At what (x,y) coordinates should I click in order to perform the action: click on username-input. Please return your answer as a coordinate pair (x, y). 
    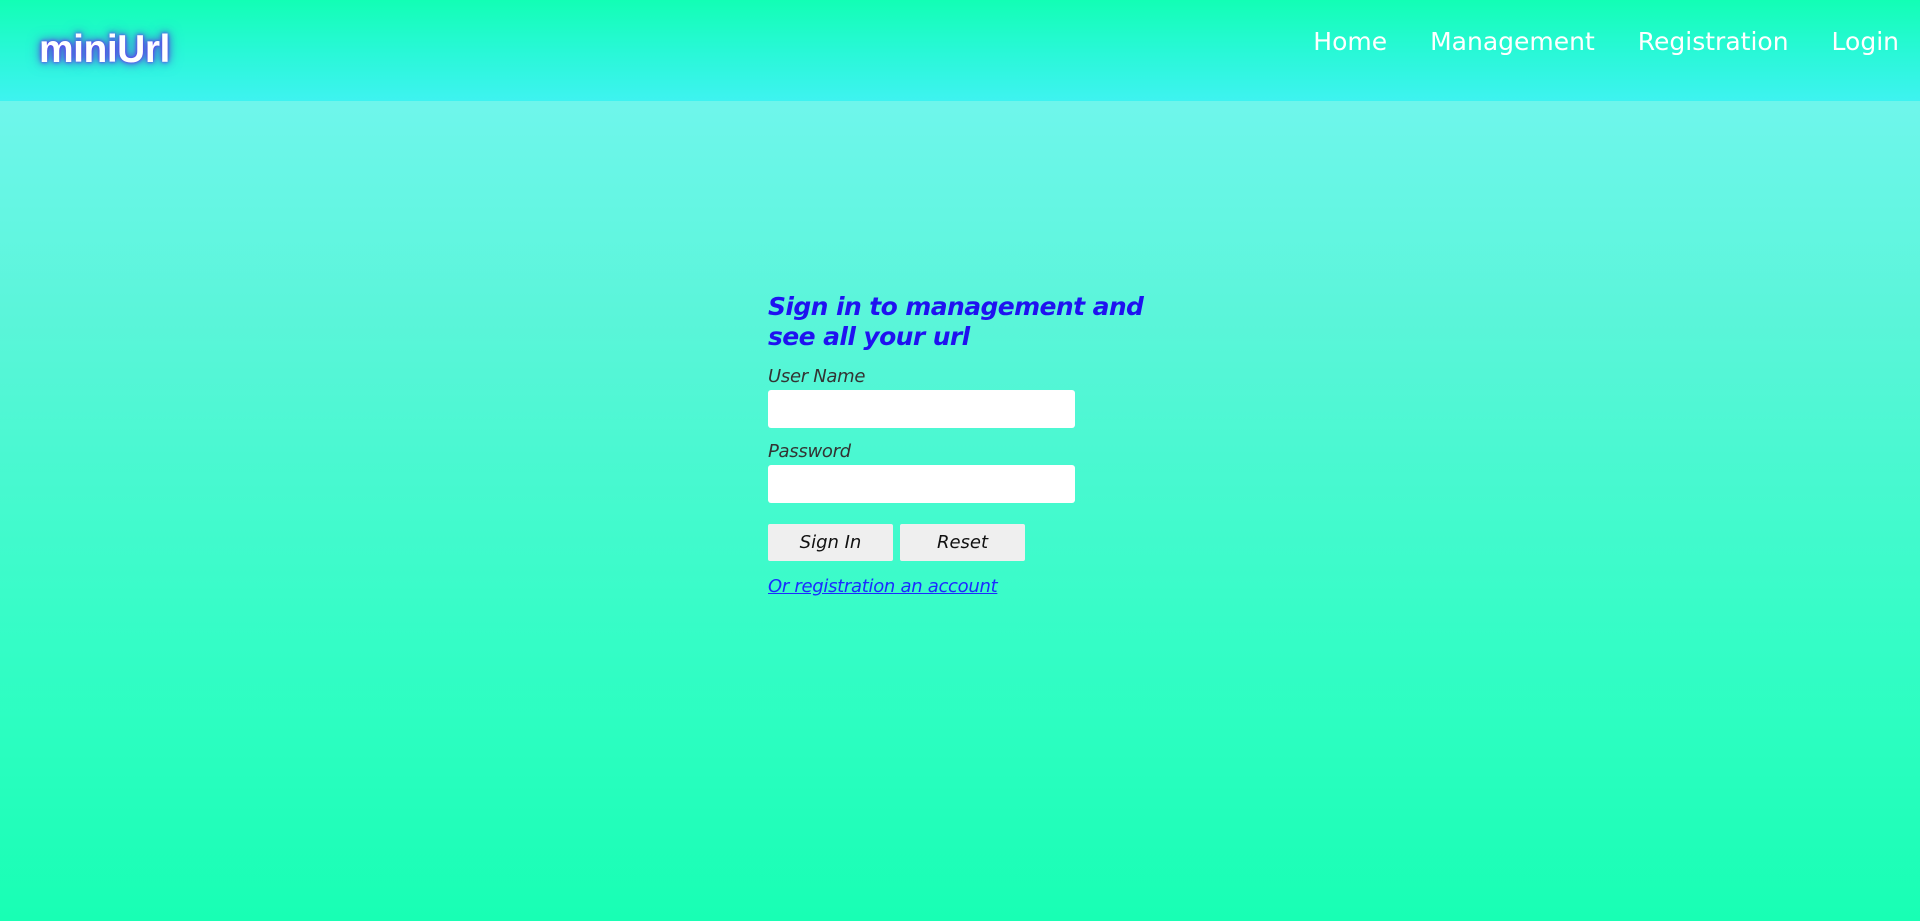
    Looking at the image, I should click on (921, 409).